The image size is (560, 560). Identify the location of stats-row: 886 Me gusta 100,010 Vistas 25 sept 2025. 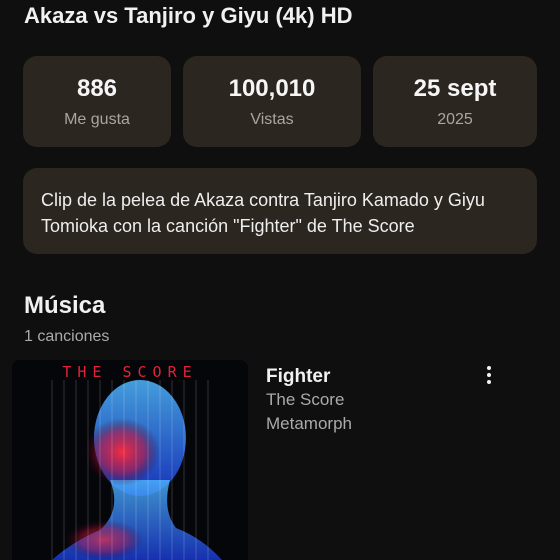
(280, 101).